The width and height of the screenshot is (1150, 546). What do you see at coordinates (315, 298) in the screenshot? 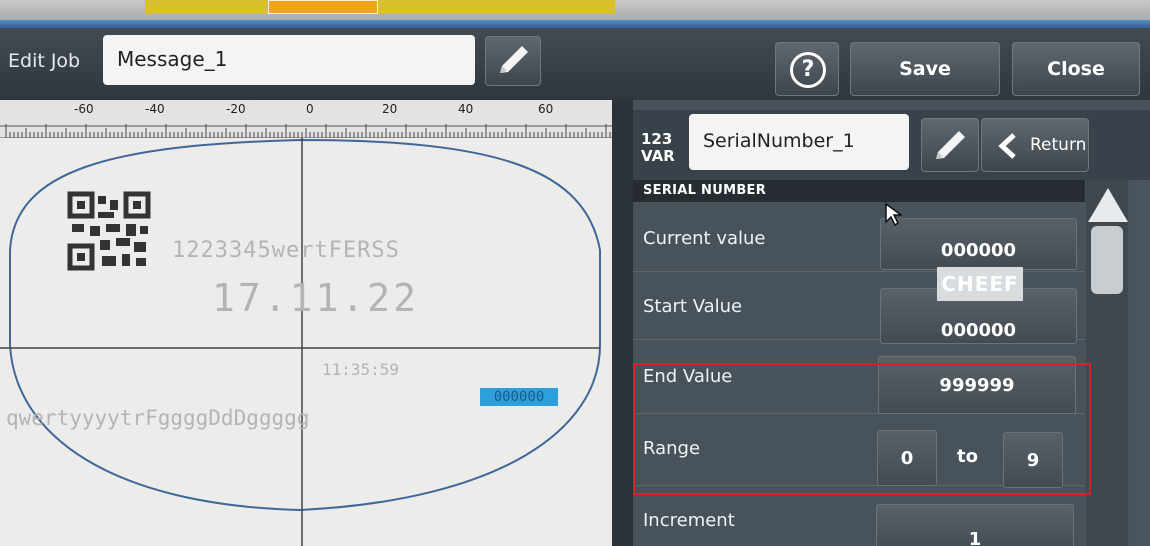
I see `date-object: 17.11.22` at bounding box center [315, 298].